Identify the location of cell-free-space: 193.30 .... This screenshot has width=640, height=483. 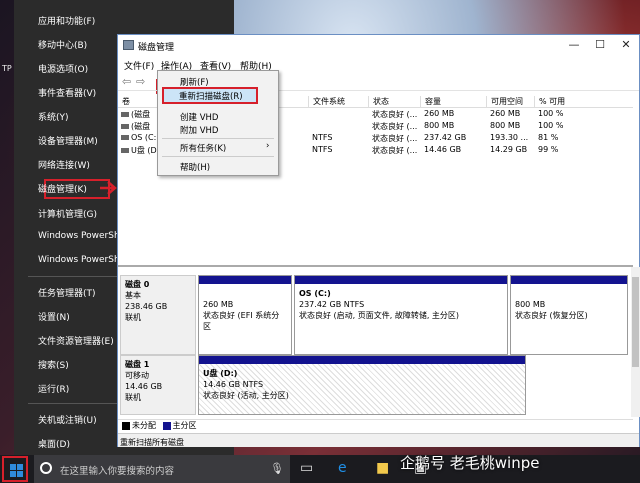
(509, 137).